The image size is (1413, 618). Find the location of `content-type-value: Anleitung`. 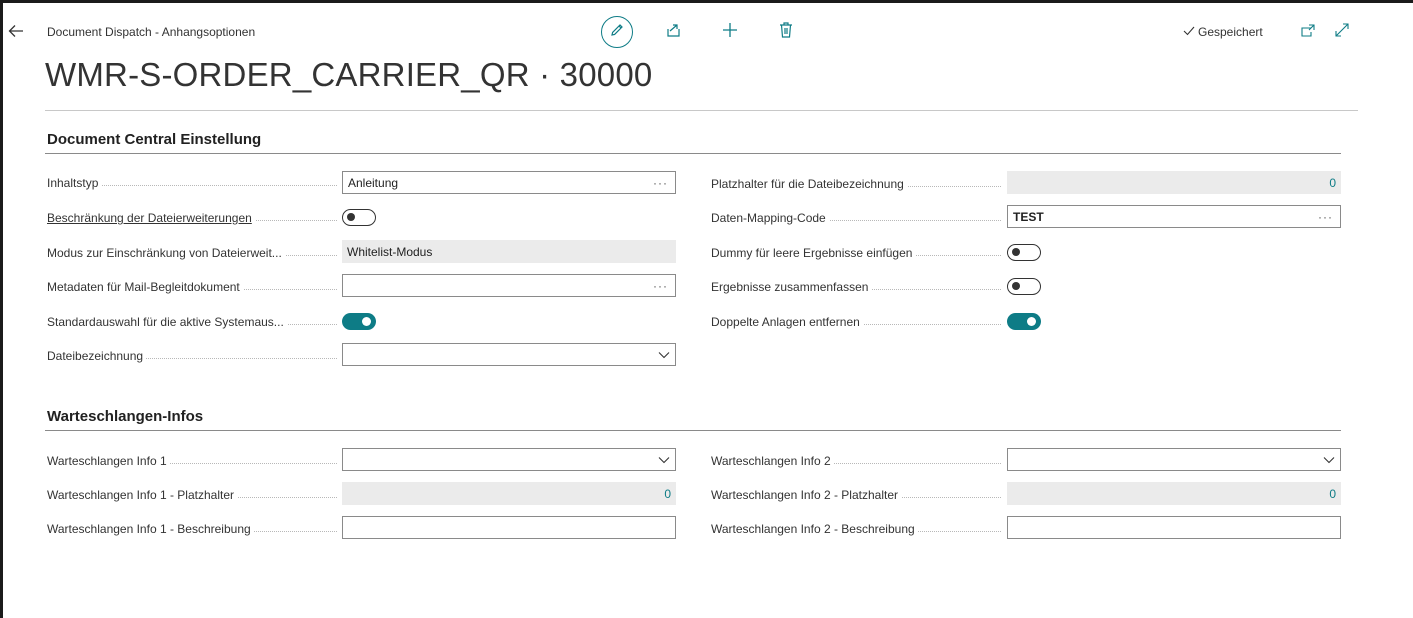

content-type-value: Anleitung is located at coordinates (373, 182).